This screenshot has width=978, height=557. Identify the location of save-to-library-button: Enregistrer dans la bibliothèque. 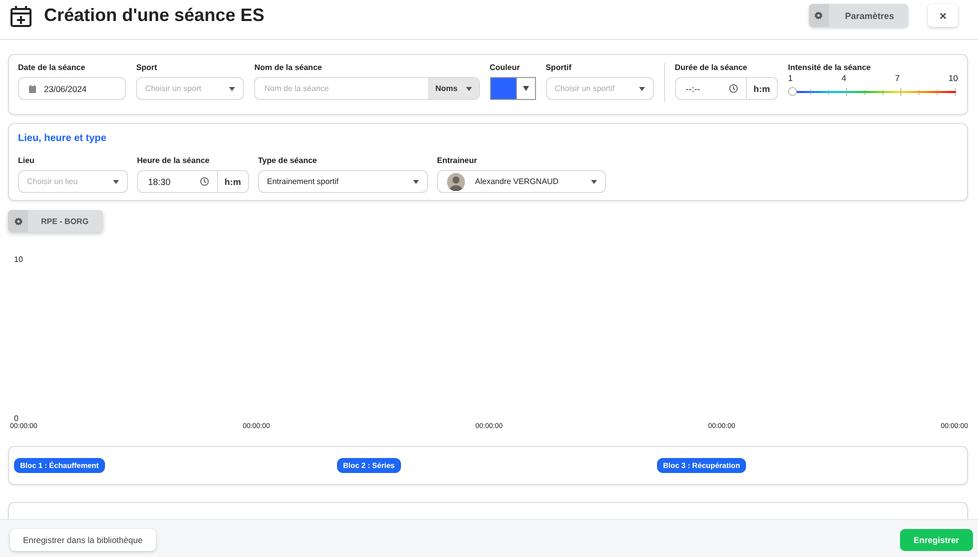
(83, 540).